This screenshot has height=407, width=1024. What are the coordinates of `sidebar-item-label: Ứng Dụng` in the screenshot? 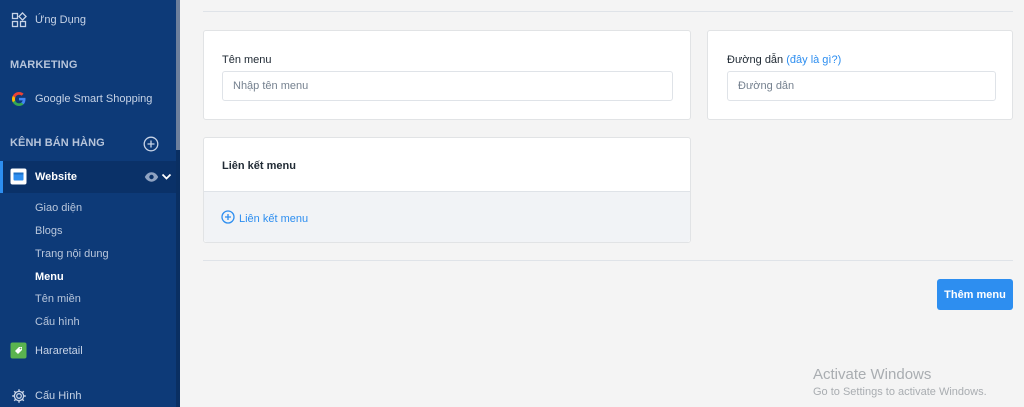 It's located at (60, 19).